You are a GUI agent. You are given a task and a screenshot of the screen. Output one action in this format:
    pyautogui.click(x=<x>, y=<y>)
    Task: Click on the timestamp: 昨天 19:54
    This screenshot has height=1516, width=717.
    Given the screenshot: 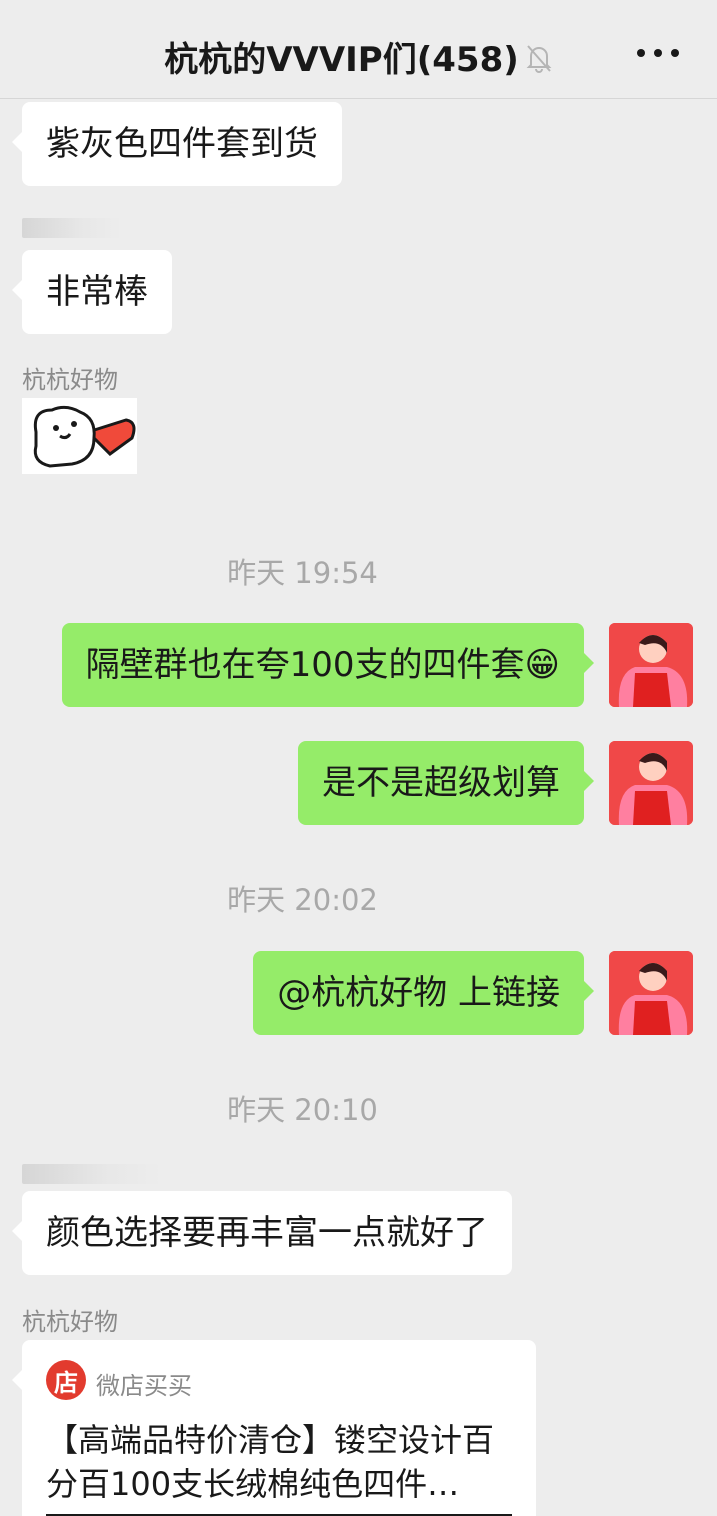 What is the action you would take?
    pyautogui.click(x=302, y=573)
    